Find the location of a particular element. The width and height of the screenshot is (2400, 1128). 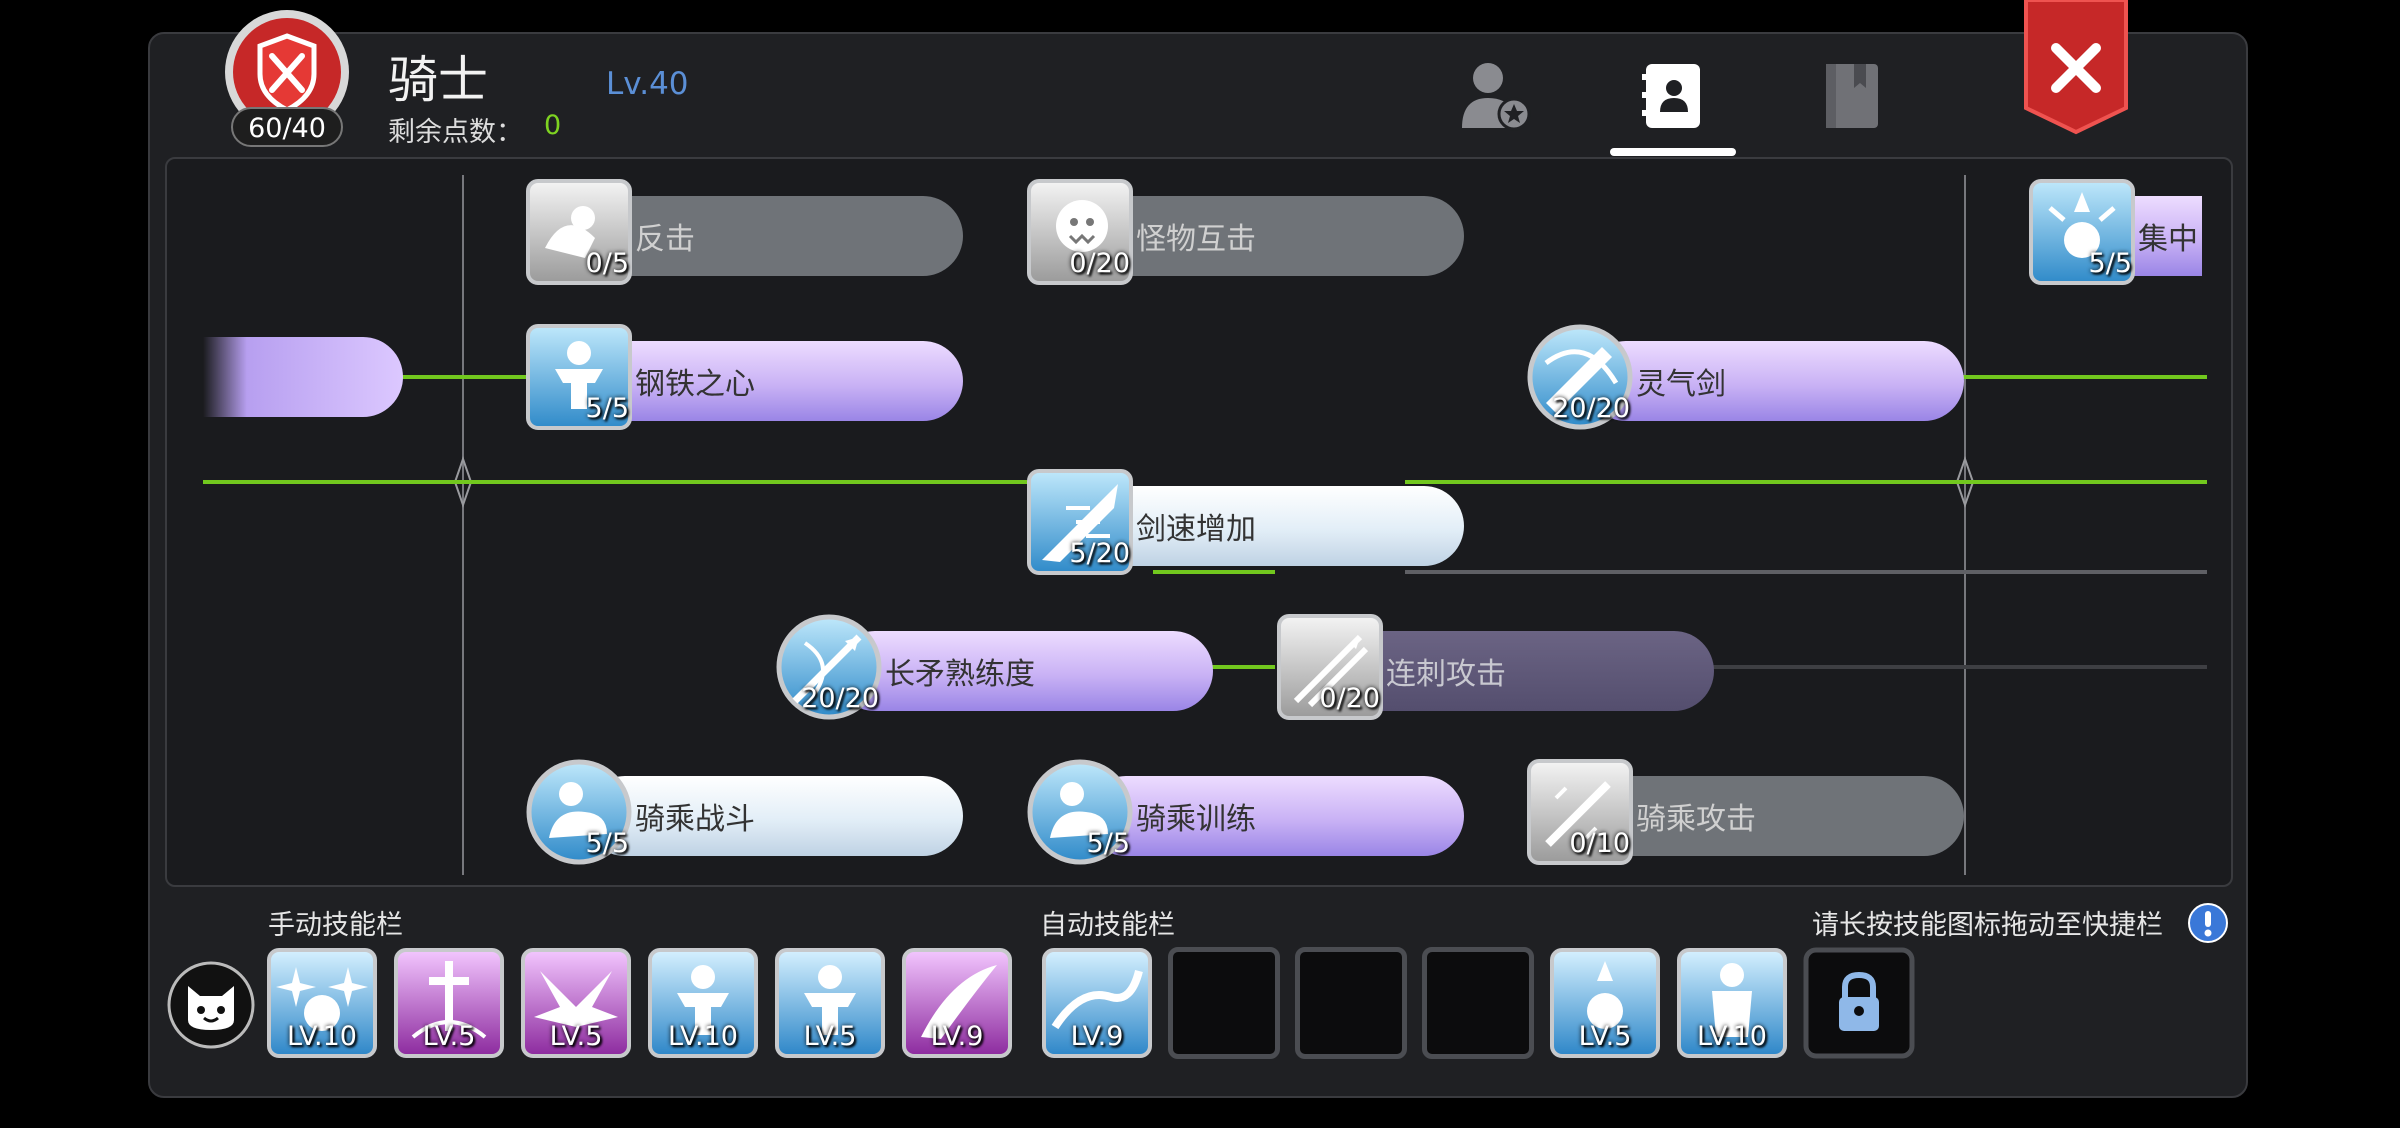

tab-skills is located at coordinates (1674, 96).